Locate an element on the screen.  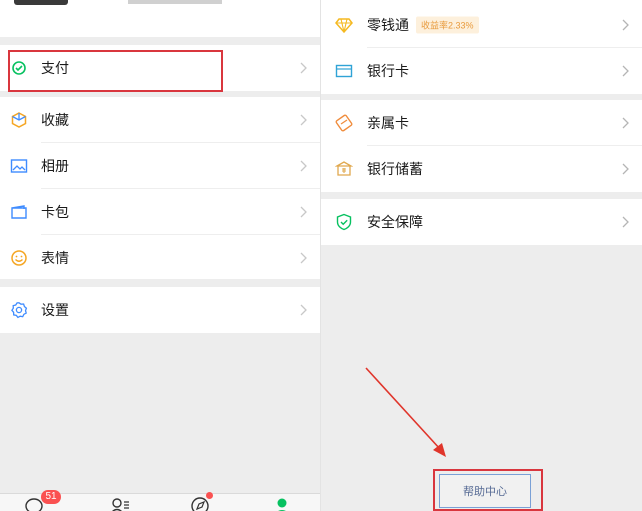
family-card-icon is located at coordinates (344, 123).